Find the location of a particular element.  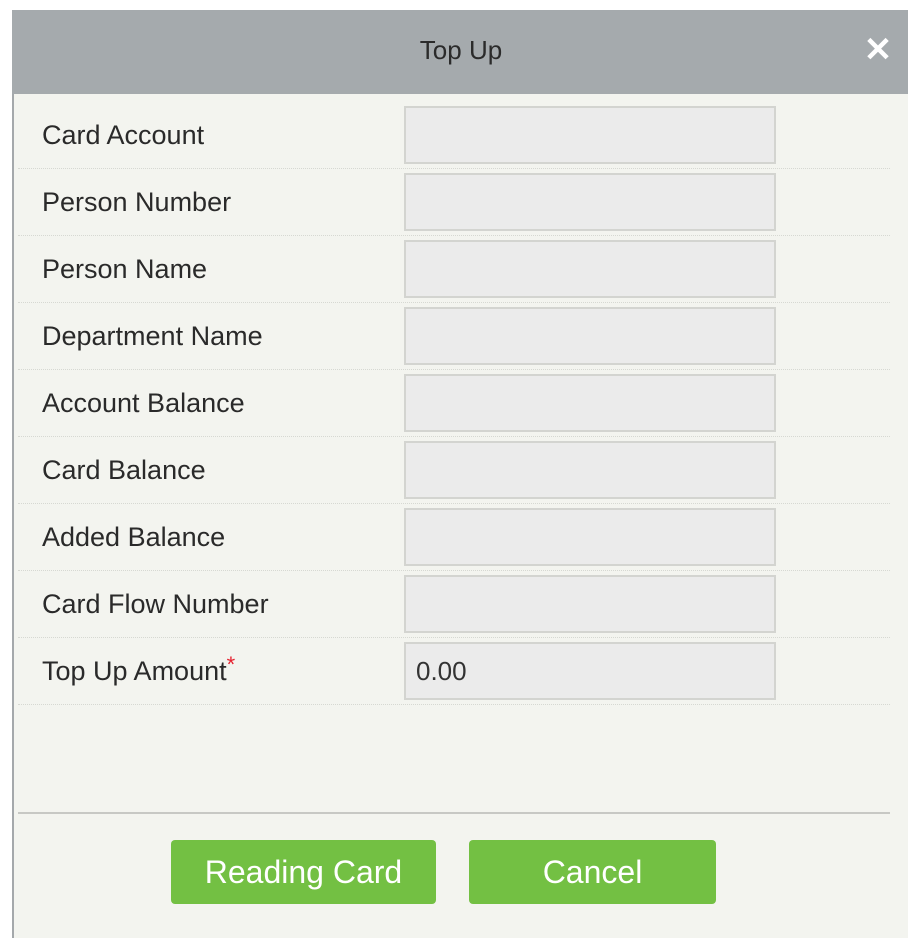

form-row-top-up-amount: Top Up Amount* is located at coordinates (454, 671).